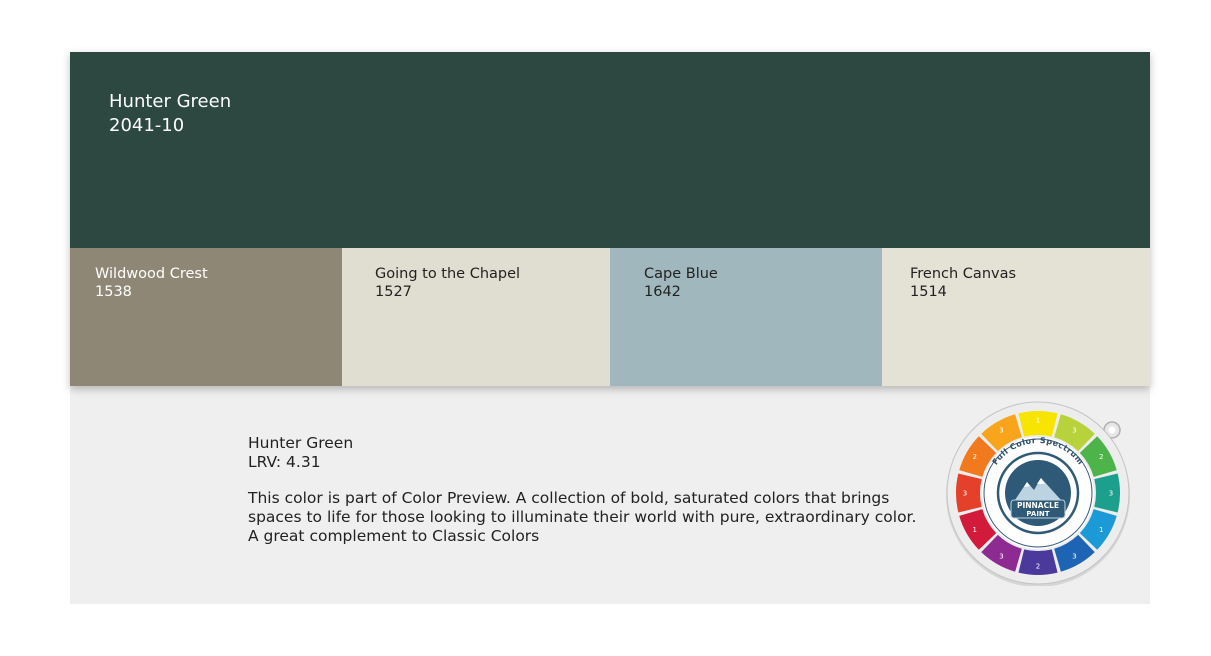  Describe the element at coordinates (448, 274) in the screenshot. I see `swatch-name: Going to the Chapel` at that location.